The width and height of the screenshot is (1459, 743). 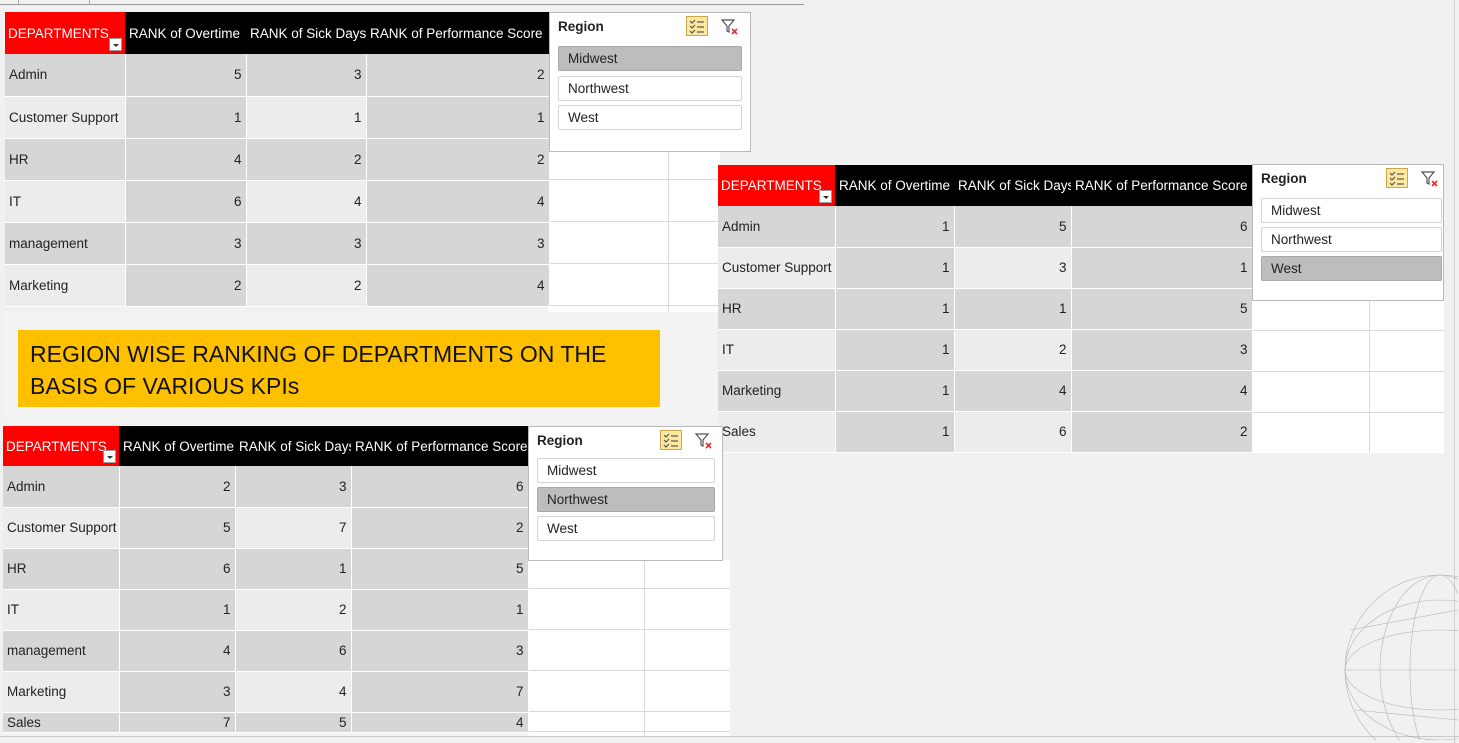 I want to click on table-row: HR 6 1 5, so click(x=266, y=569).